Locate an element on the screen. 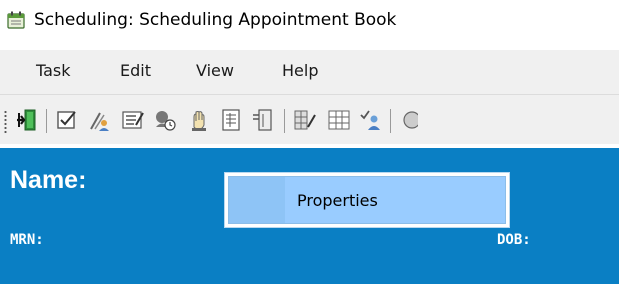  form-edit-icon is located at coordinates (133, 120).